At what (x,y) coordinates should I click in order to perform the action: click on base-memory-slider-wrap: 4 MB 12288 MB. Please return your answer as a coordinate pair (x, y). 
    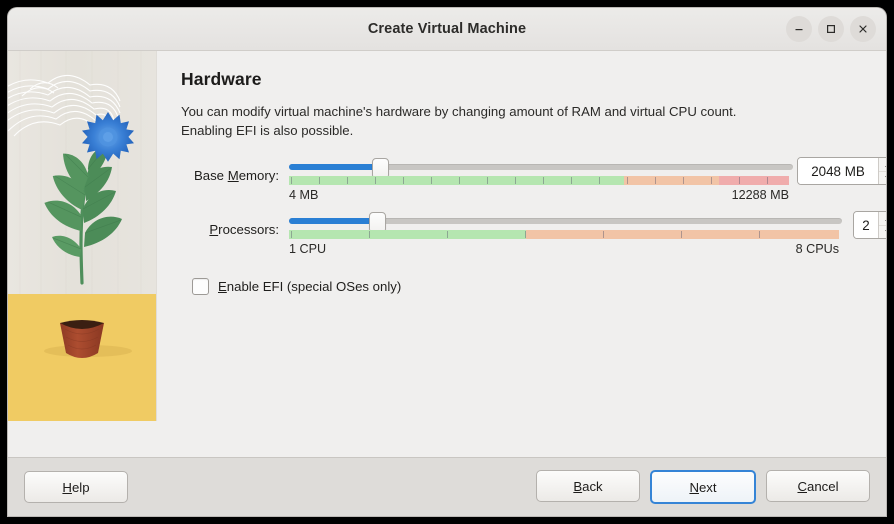
    Looking at the image, I should click on (541, 179).